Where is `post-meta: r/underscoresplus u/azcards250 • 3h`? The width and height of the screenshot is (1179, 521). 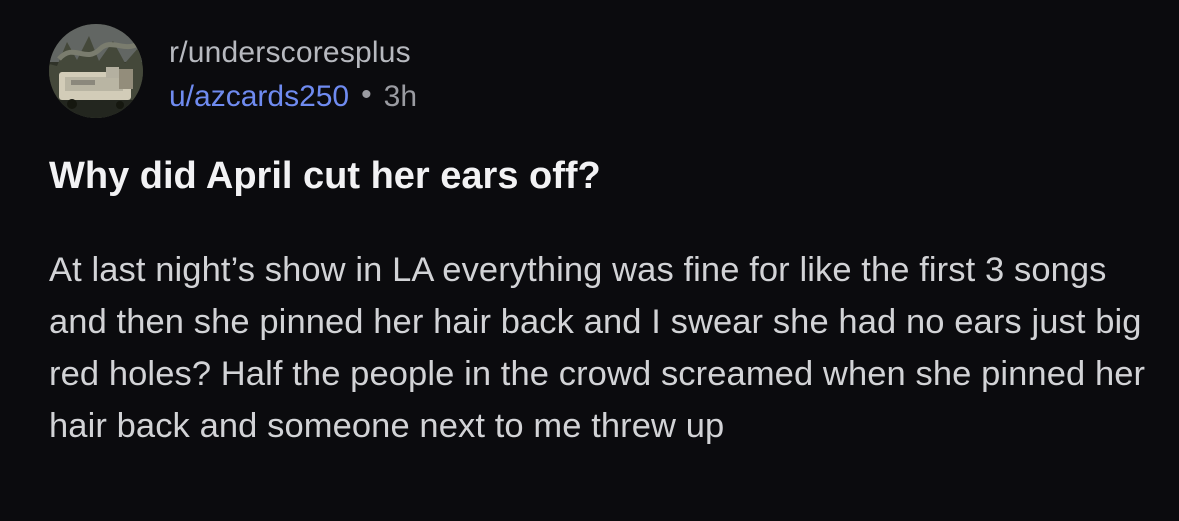 post-meta: r/underscoresplus u/azcards250 • 3h is located at coordinates (293, 75).